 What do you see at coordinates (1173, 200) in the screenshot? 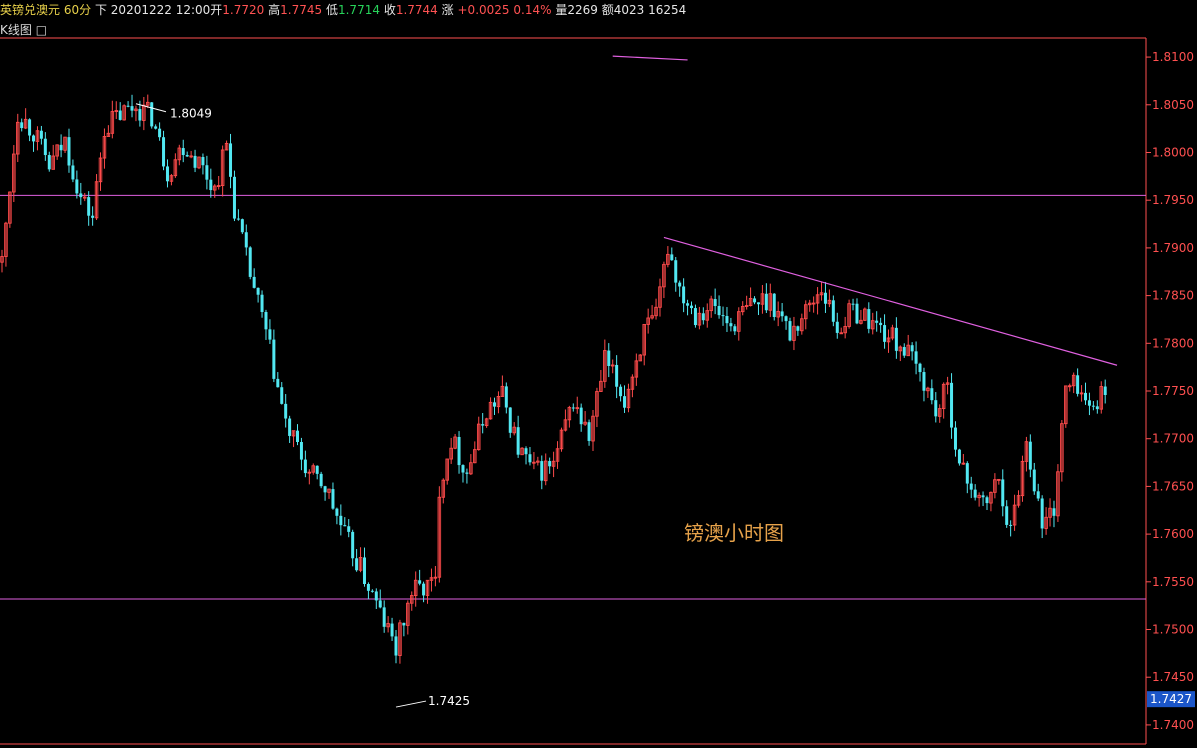
I see `y-tick-label: 1.7950` at bounding box center [1173, 200].